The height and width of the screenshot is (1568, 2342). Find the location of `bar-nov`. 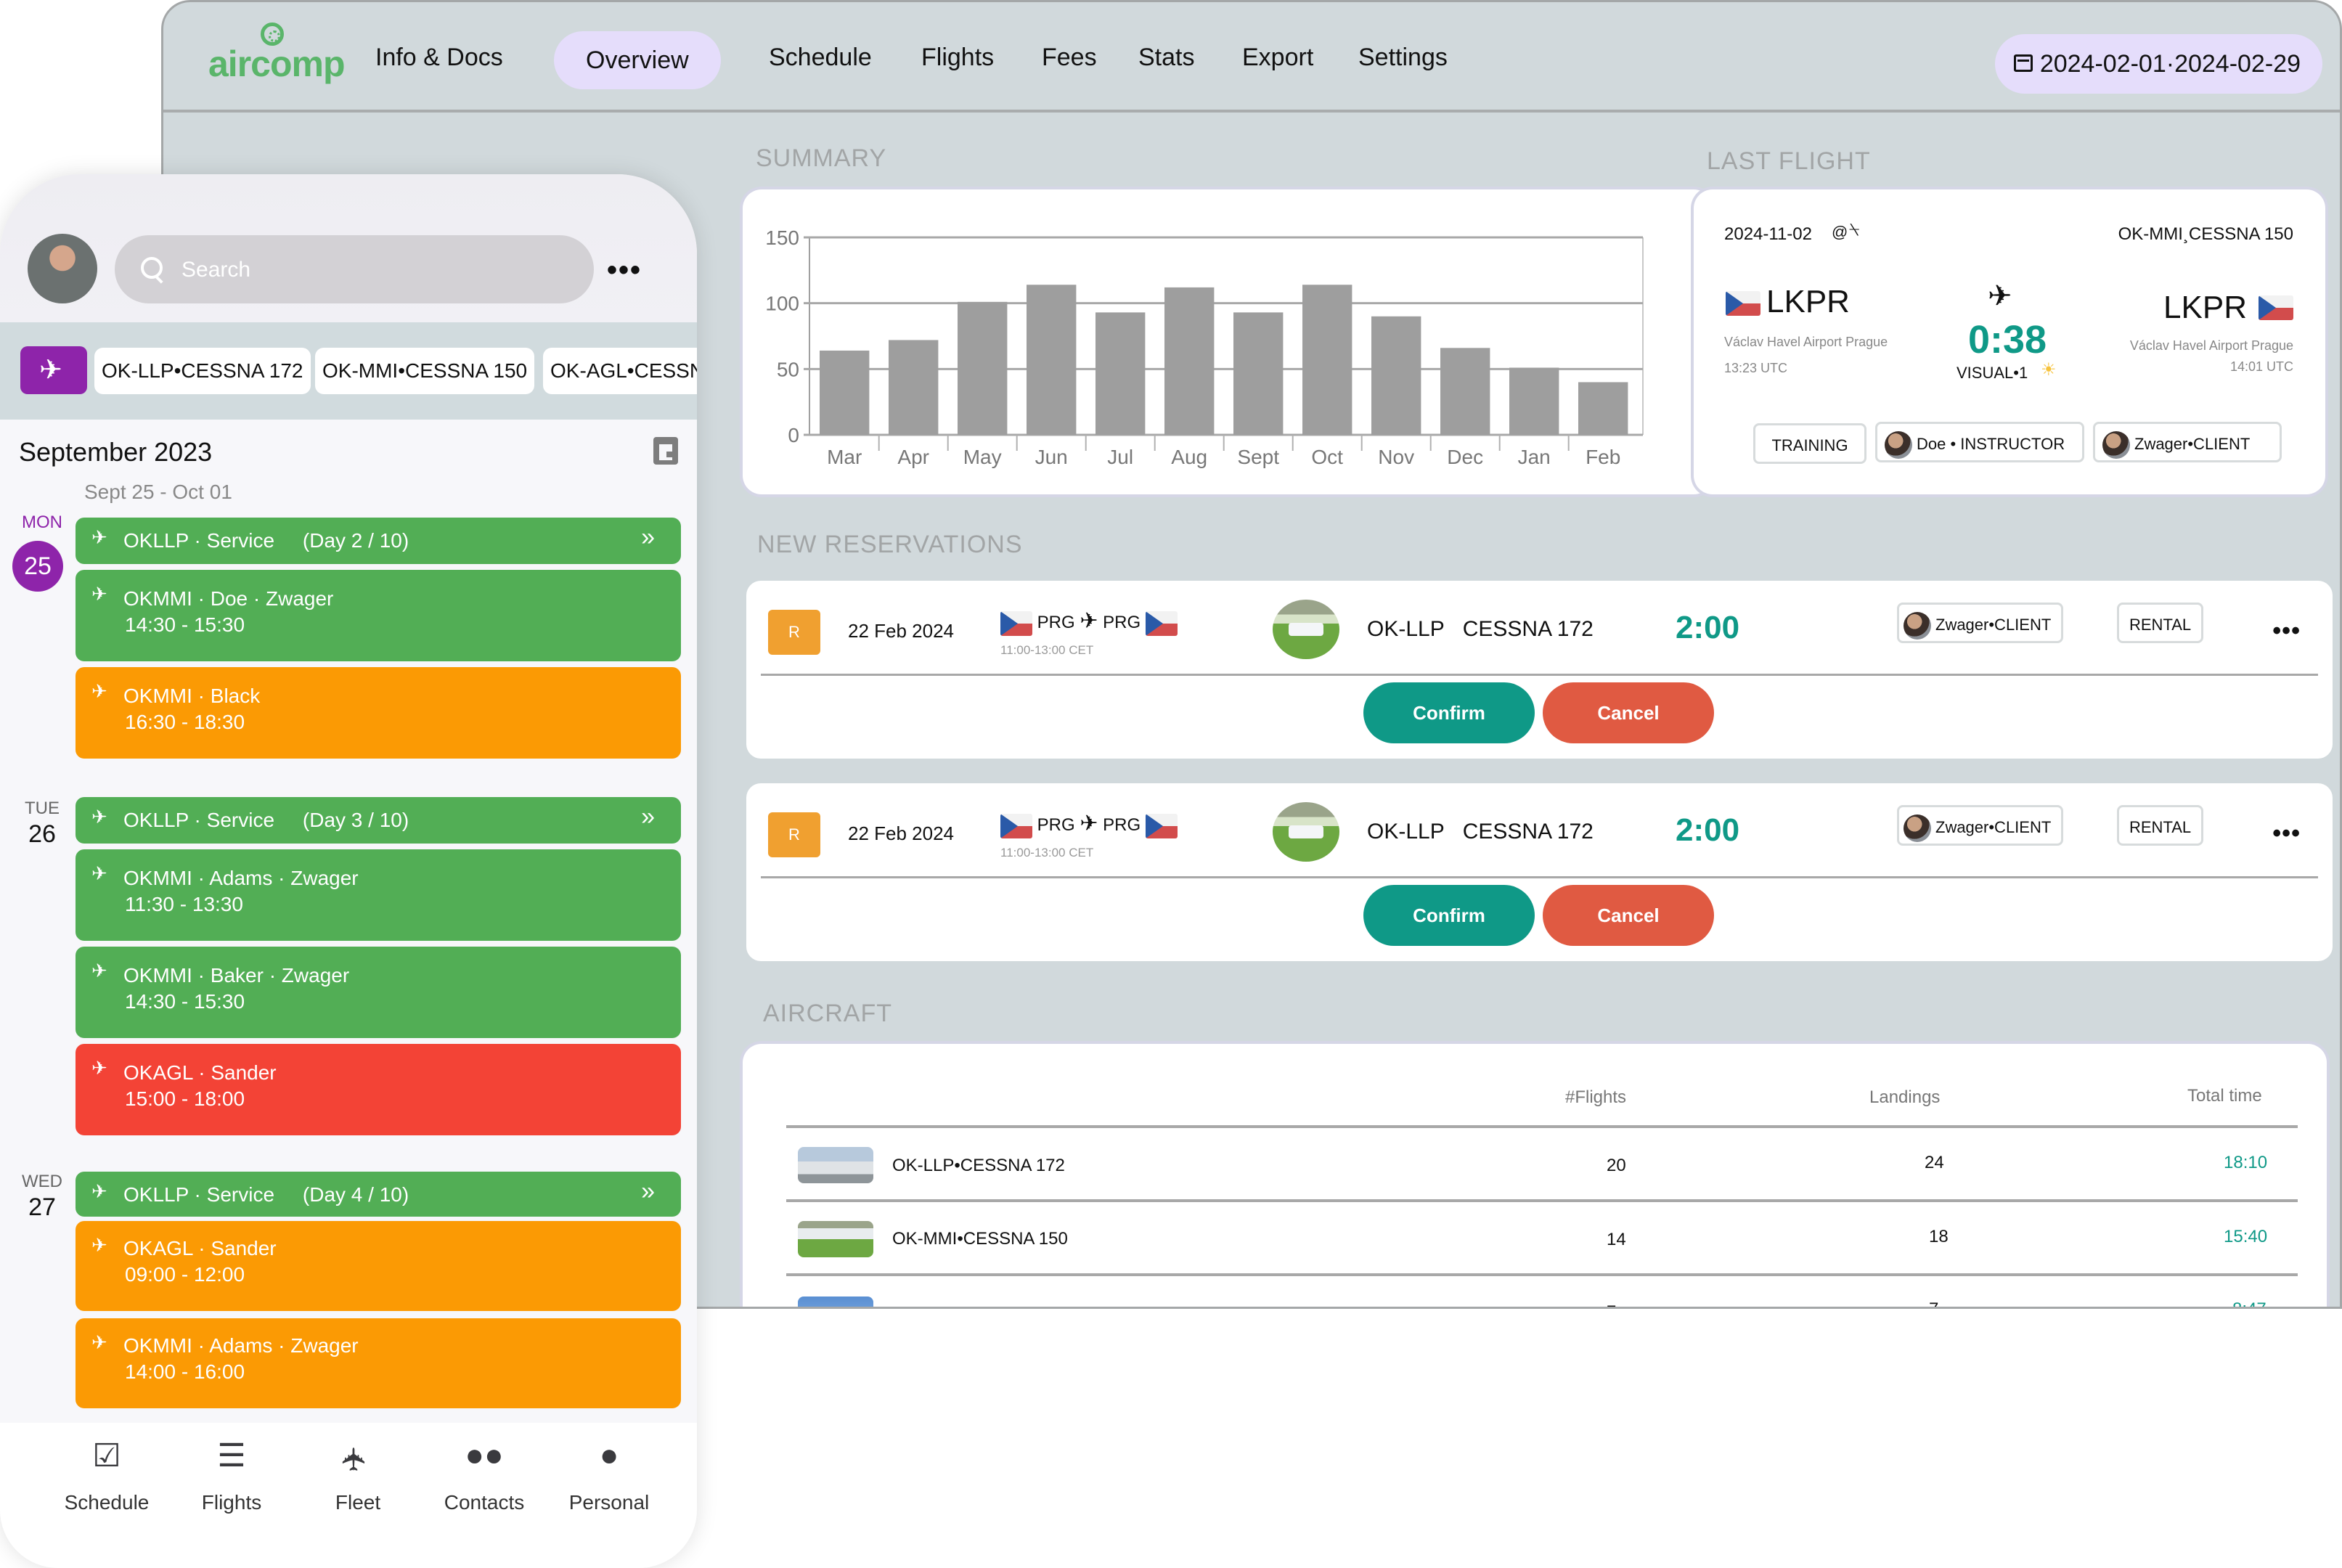

bar-nov is located at coordinates (1396, 375).